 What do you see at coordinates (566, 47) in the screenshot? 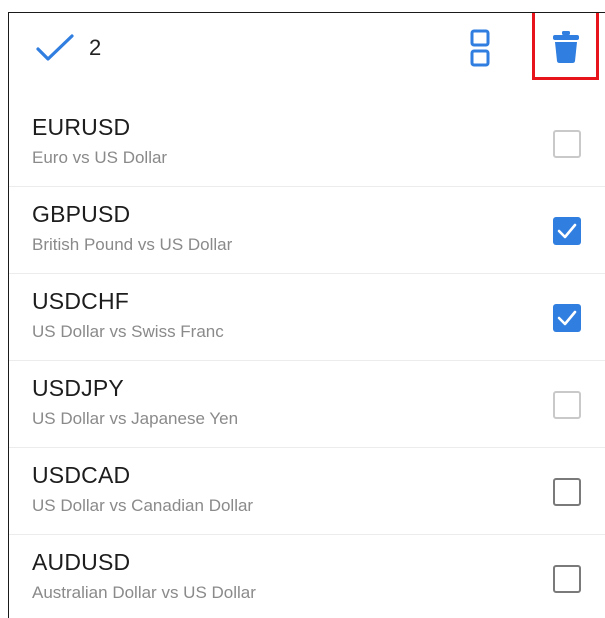
I see `trash-icon` at bounding box center [566, 47].